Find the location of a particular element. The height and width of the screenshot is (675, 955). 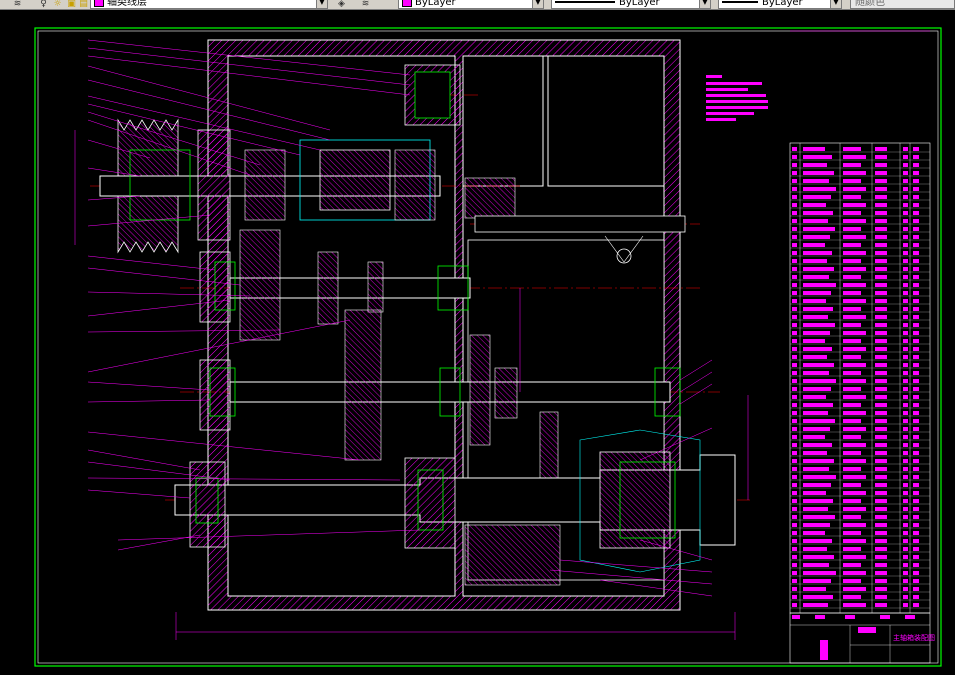

layer-previous-icon: ≋ is located at coordinates (365, 4).